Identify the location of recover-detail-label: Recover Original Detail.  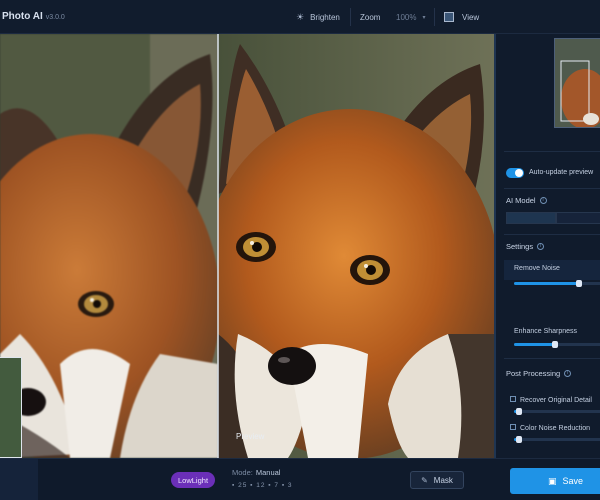
(556, 400).